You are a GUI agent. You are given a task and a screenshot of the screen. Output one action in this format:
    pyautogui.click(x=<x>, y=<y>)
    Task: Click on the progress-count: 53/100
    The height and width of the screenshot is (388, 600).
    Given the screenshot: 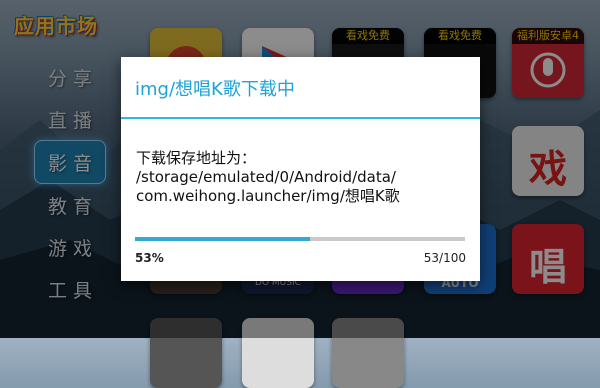 What is the action you would take?
    pyautogui.click(x=444, y=258)
    